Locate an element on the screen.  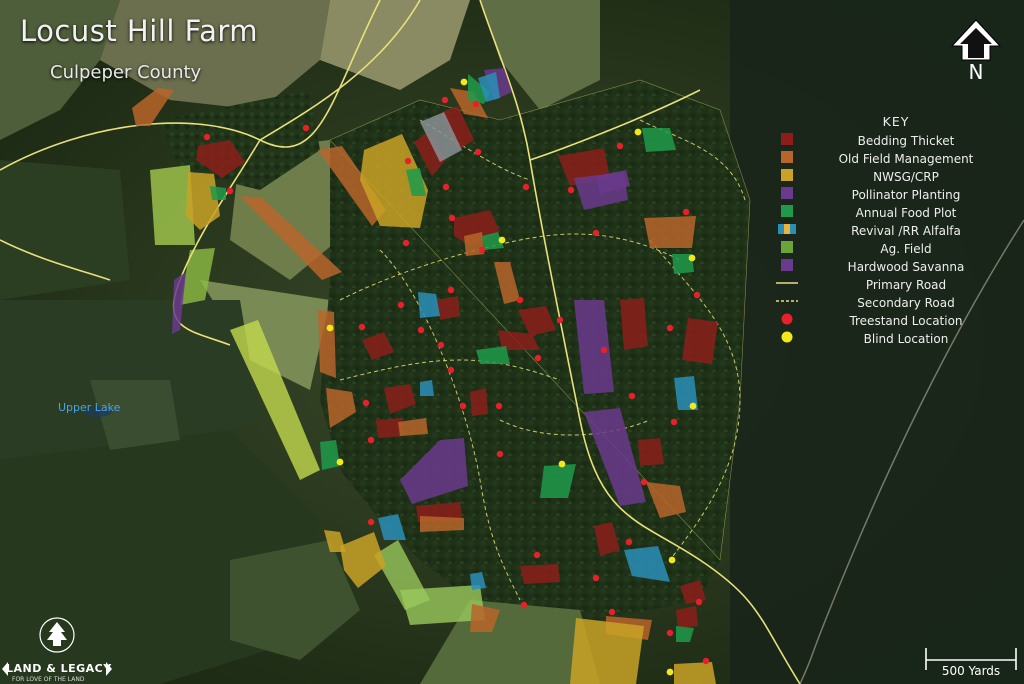
north-label: N is located at coordinates (976, 72).